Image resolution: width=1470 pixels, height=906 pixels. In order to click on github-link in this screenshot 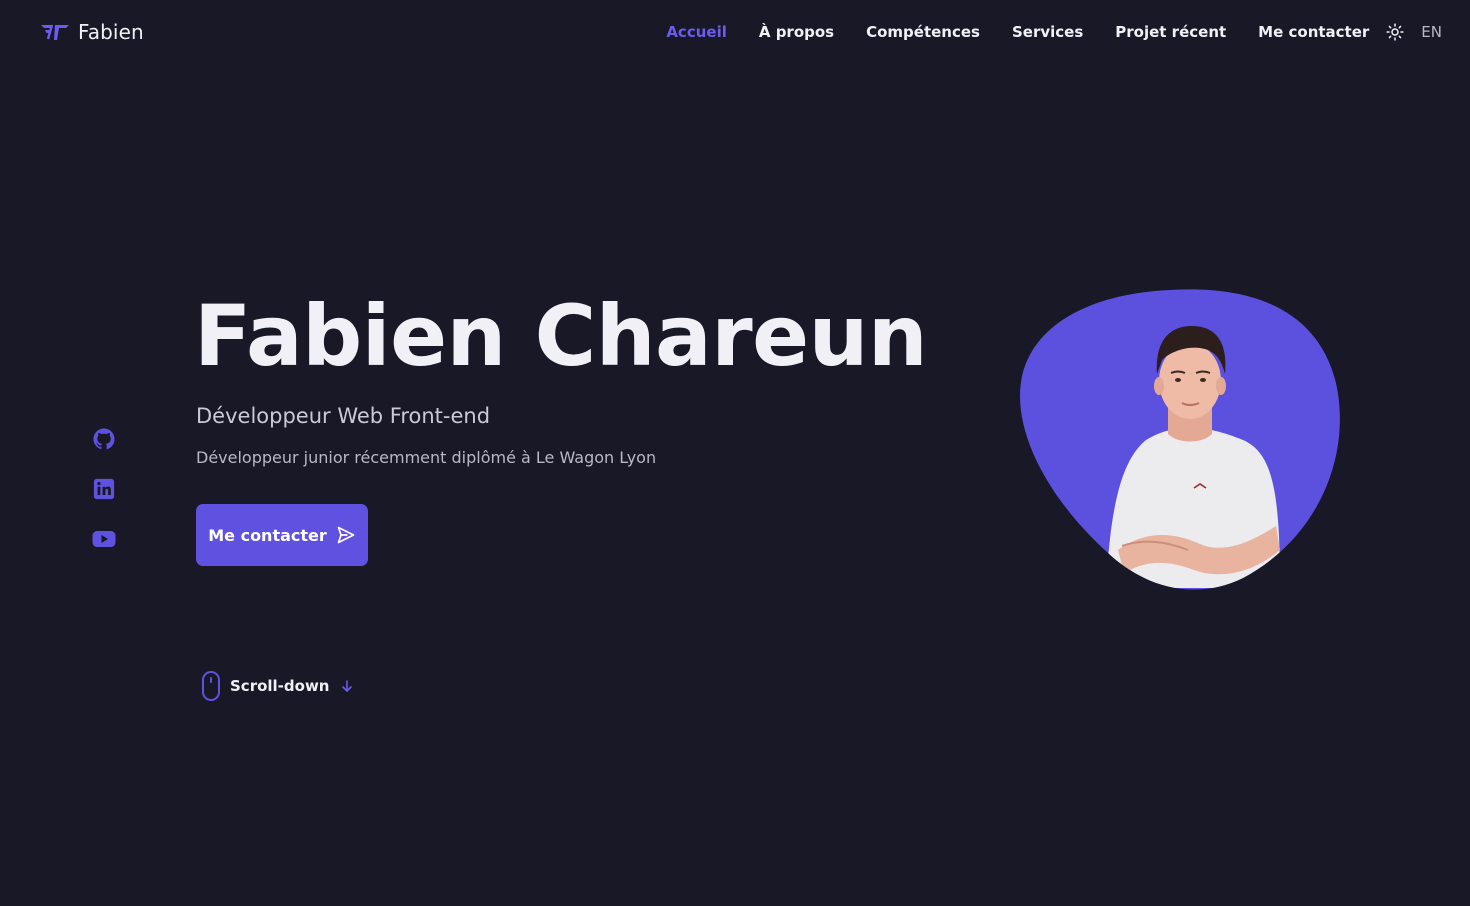, I will do `click(104, 439)`.